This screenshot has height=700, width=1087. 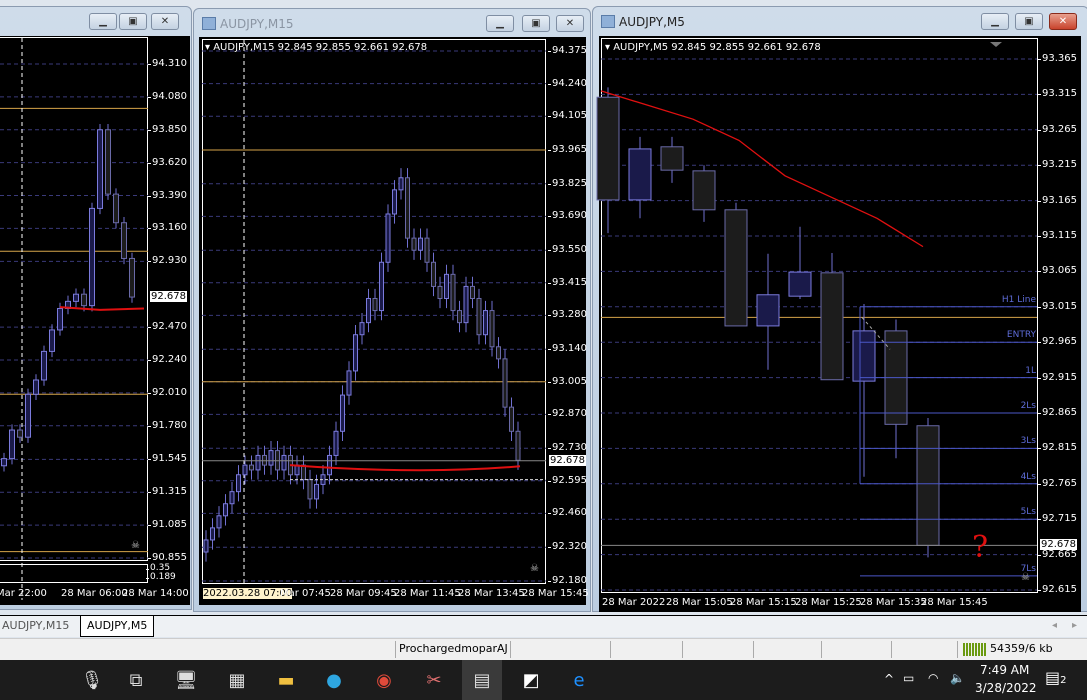 What do you see at coordinates (94, 593) in the screenshot?
I see `time-tick-label: 28 Mar 06:00` at bounding box center [94, 593].